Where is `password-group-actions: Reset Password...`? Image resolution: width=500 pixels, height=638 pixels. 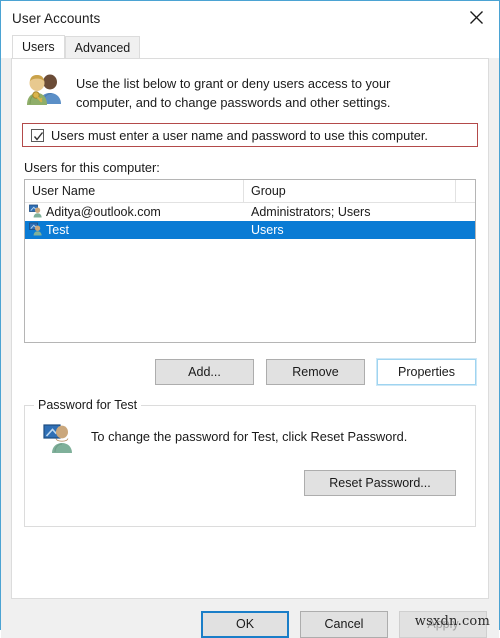 password-group-actions: Reset Password... is located at coordinates (250, 476).